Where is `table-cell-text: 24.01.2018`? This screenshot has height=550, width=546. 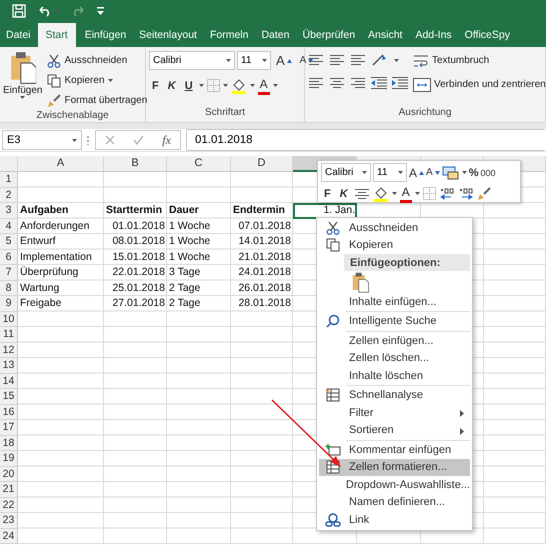 table-cell-text: 24.01.2018 is located at coordinates (264, 272).